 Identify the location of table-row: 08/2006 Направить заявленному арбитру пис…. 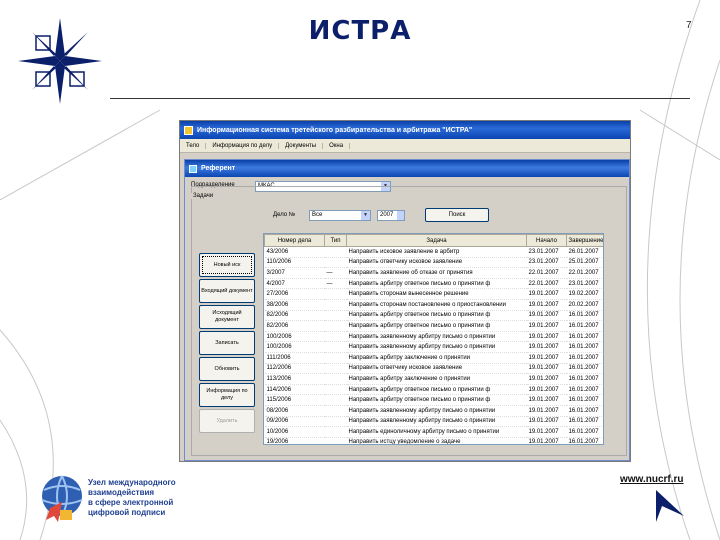
(433, 411).